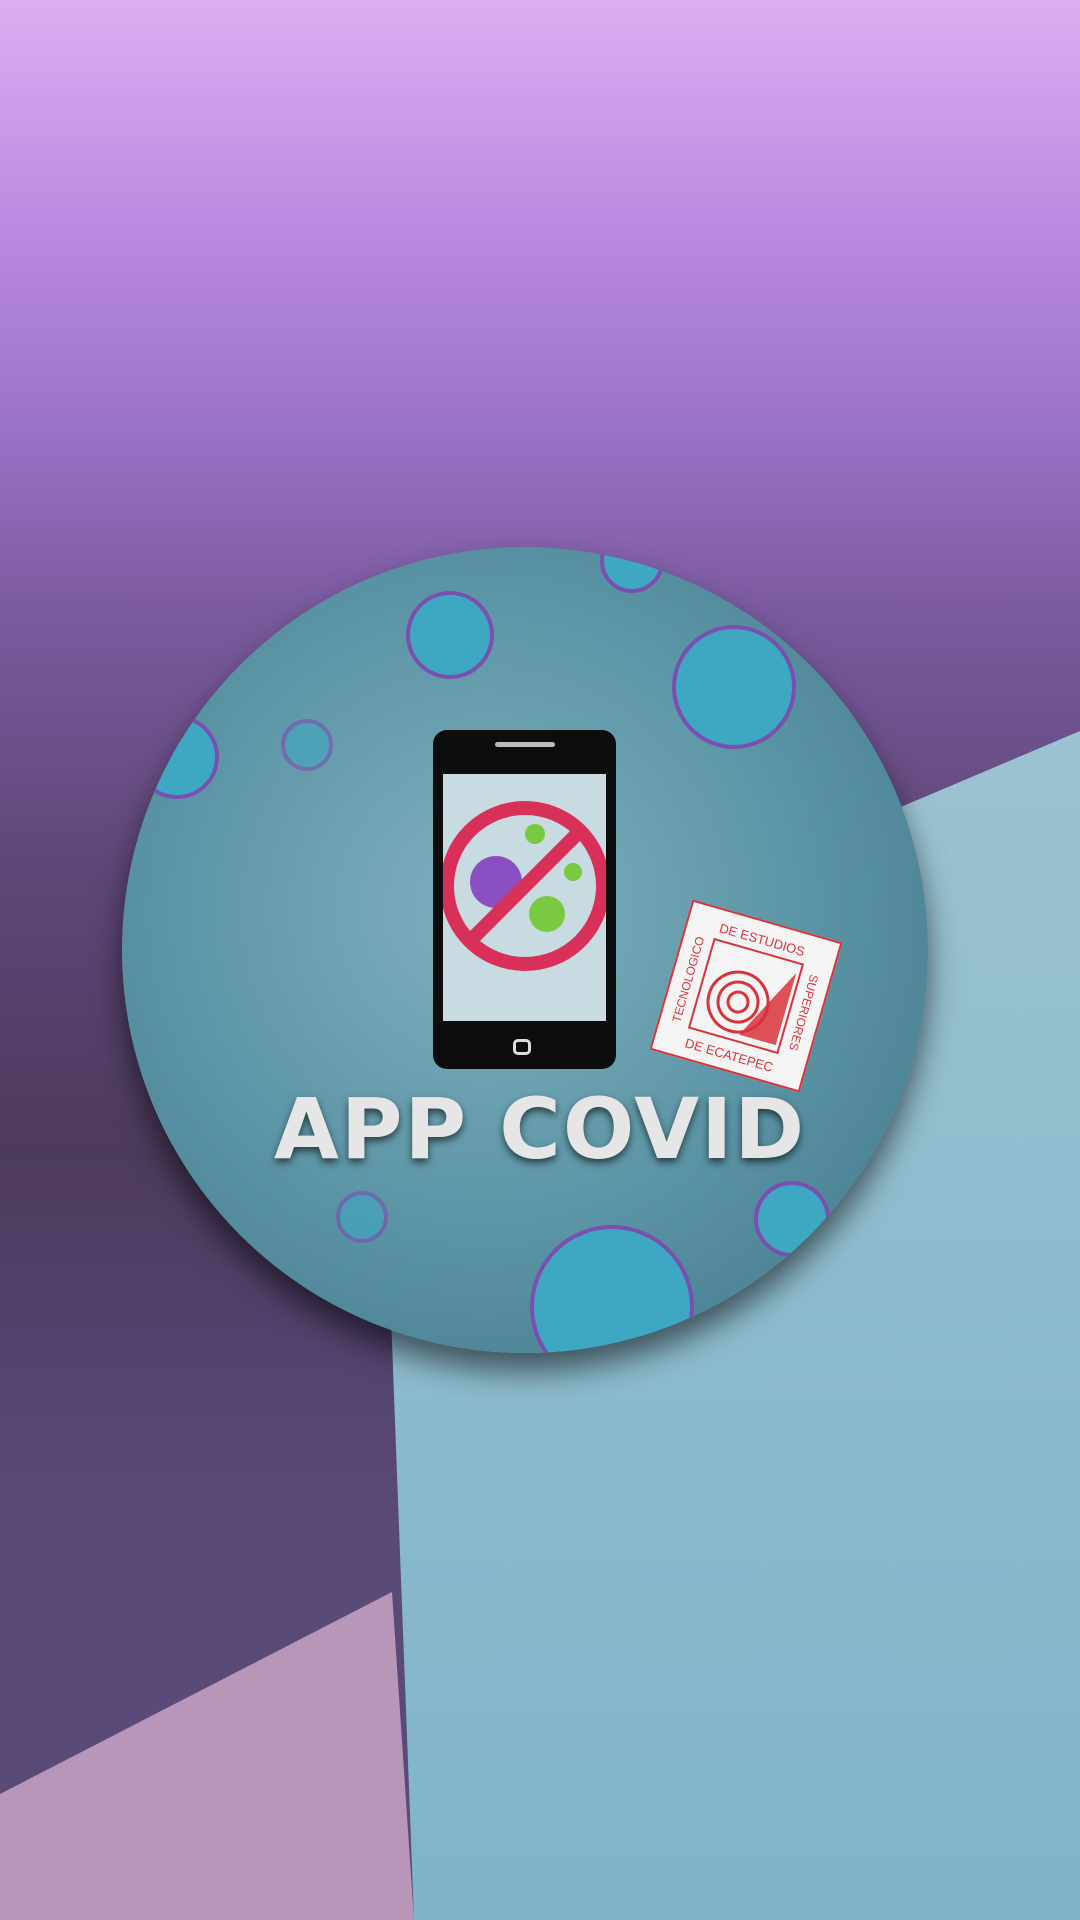  Describe the element at coordinates (525, 744) in the screenshot. I see `phone-speaker` at that location.